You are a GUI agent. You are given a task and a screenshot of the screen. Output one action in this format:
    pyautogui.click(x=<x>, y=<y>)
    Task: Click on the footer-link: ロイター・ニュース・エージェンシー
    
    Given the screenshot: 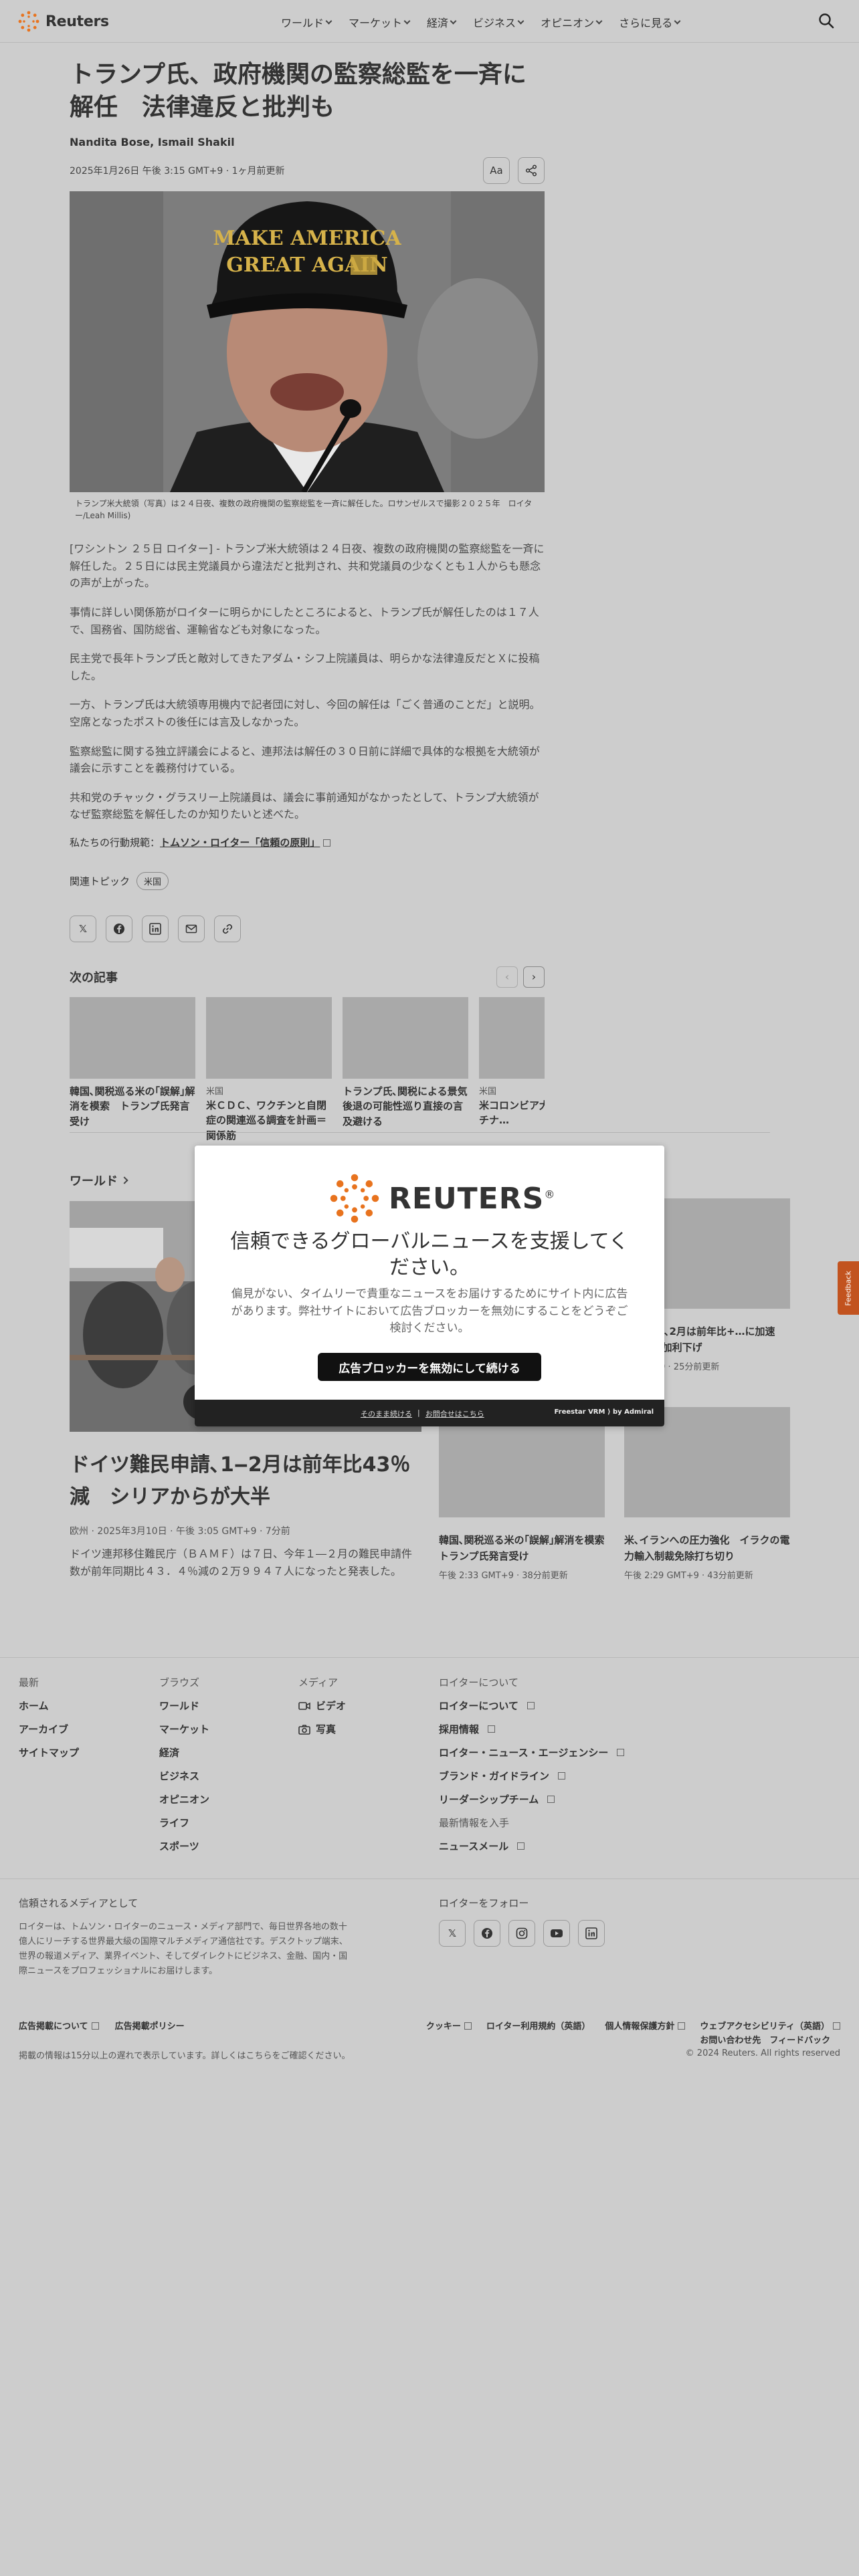 What is the action you would take?
    pyautogui.click(x=532, y=1752)
    